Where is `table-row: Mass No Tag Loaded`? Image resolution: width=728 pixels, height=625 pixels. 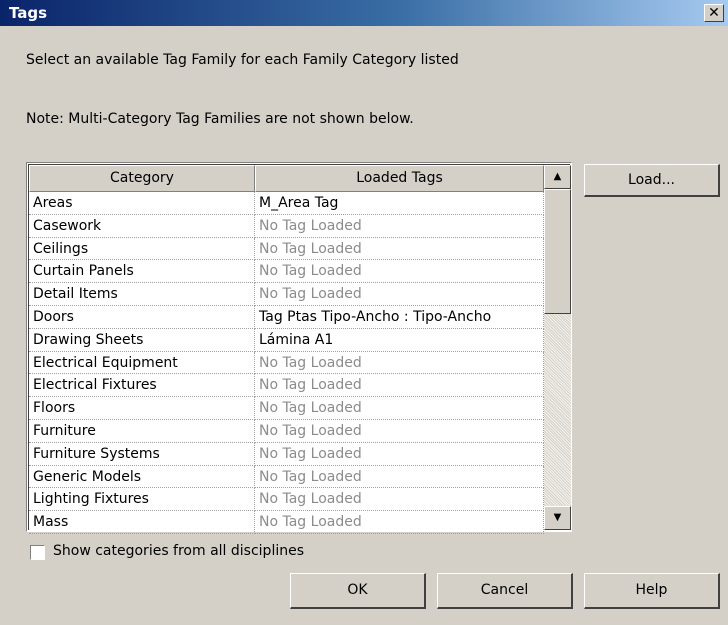 table-row: Mass No Tag Loaded is located at coordinates (286, 522).